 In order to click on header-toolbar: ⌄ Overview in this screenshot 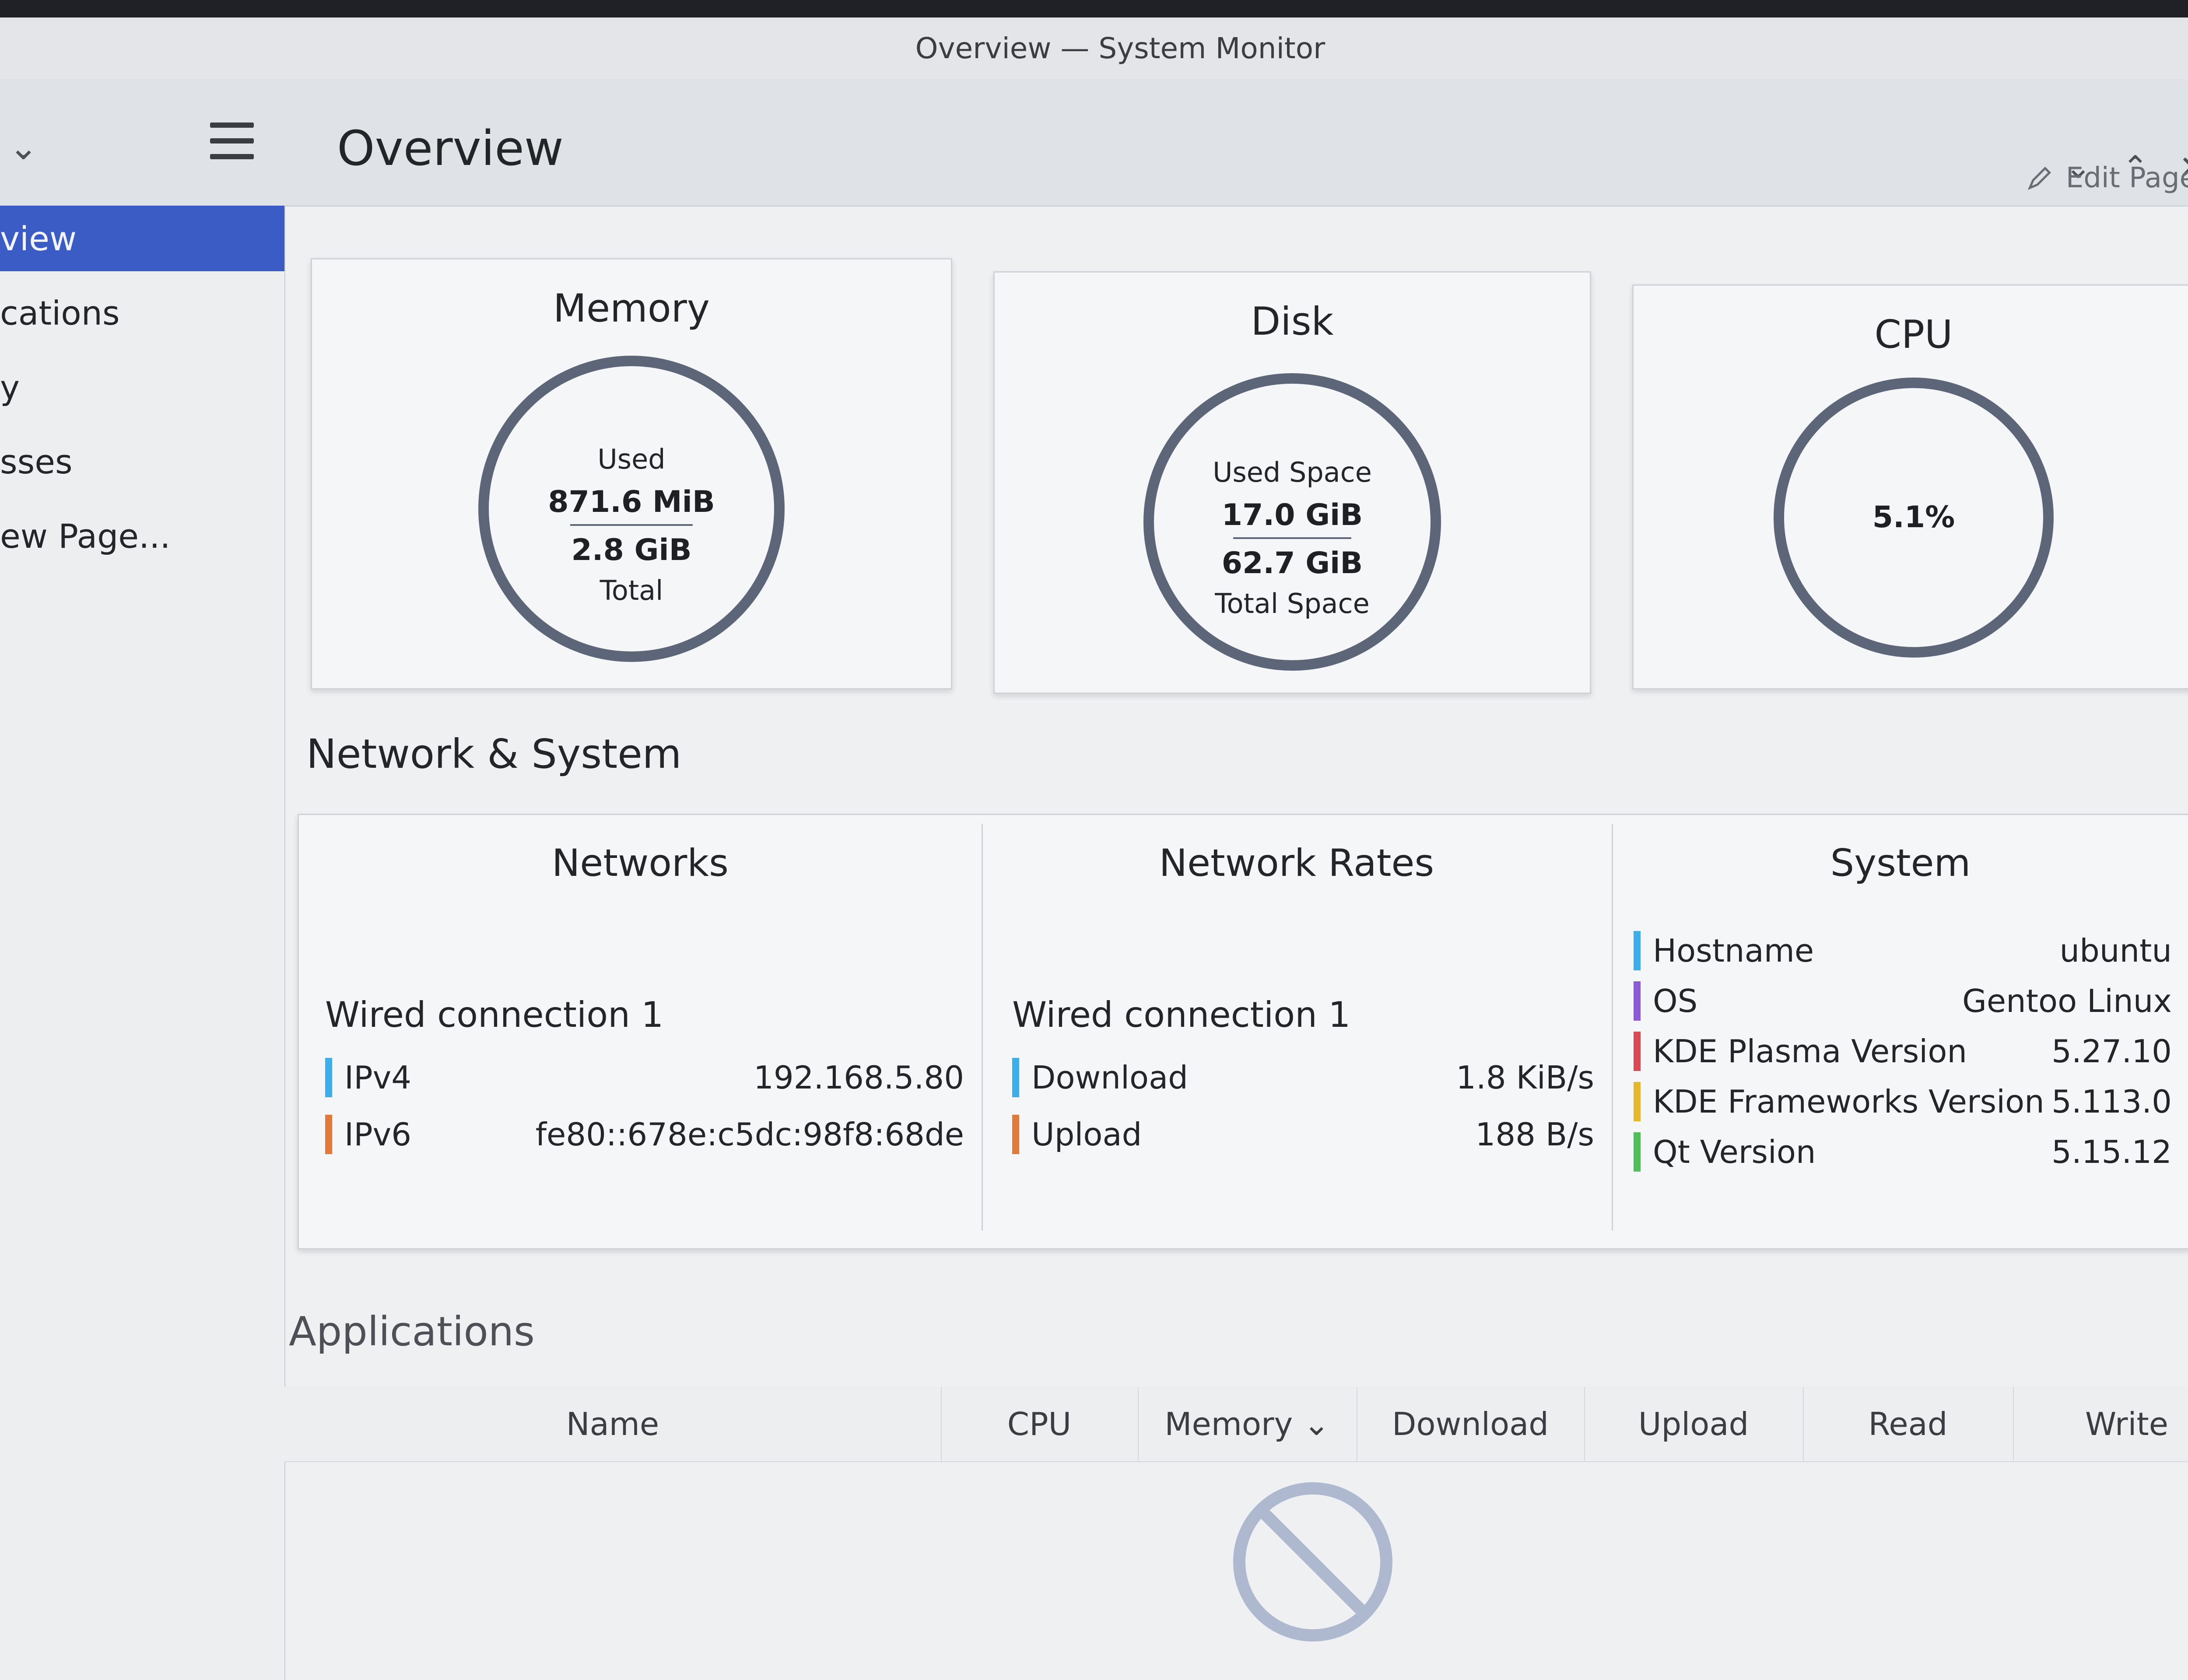, I will do `click(1094, 142)`.